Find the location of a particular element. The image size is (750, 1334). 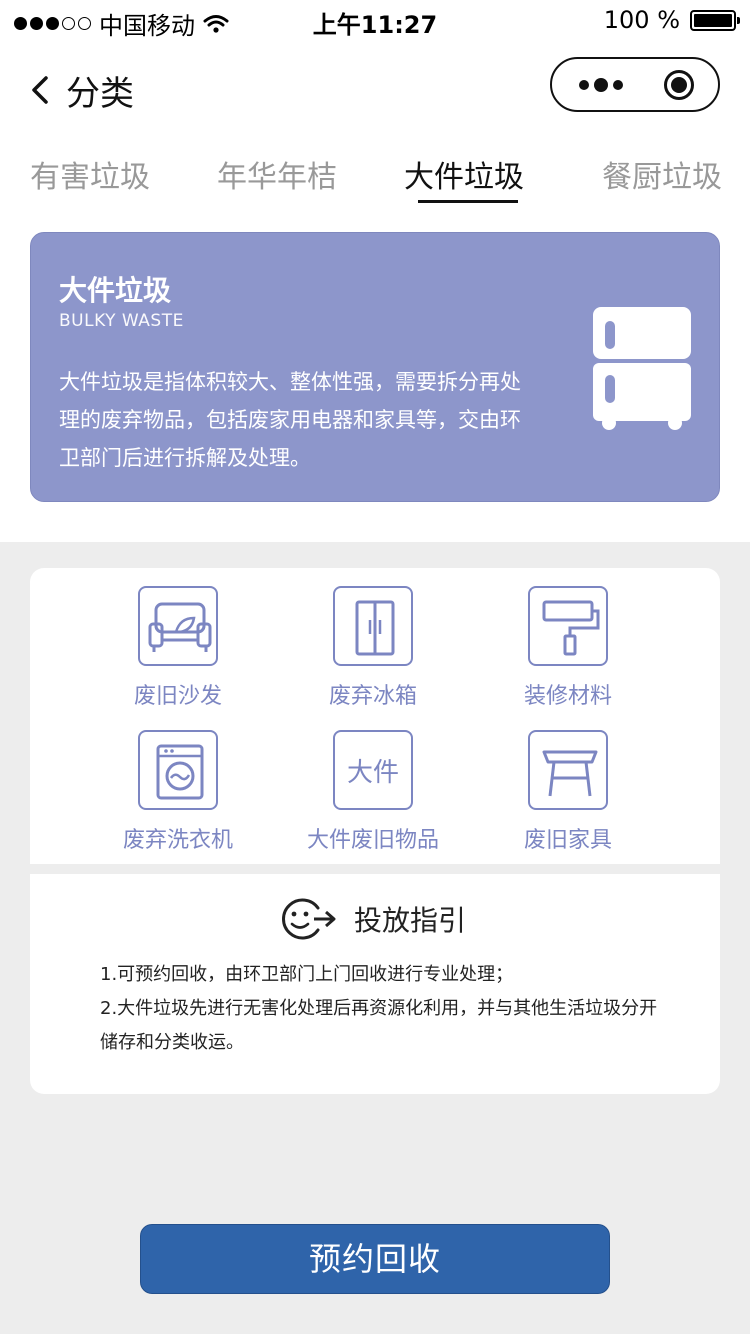

nav-bar: 分类 is located at coordinates (375, 90).